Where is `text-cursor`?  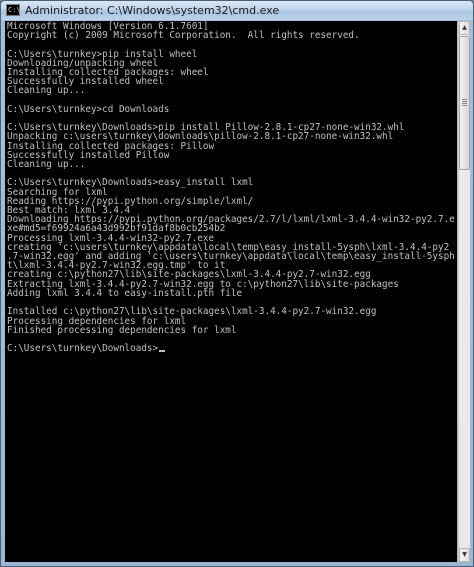
text-cursor is located at coordinates (162, 351).